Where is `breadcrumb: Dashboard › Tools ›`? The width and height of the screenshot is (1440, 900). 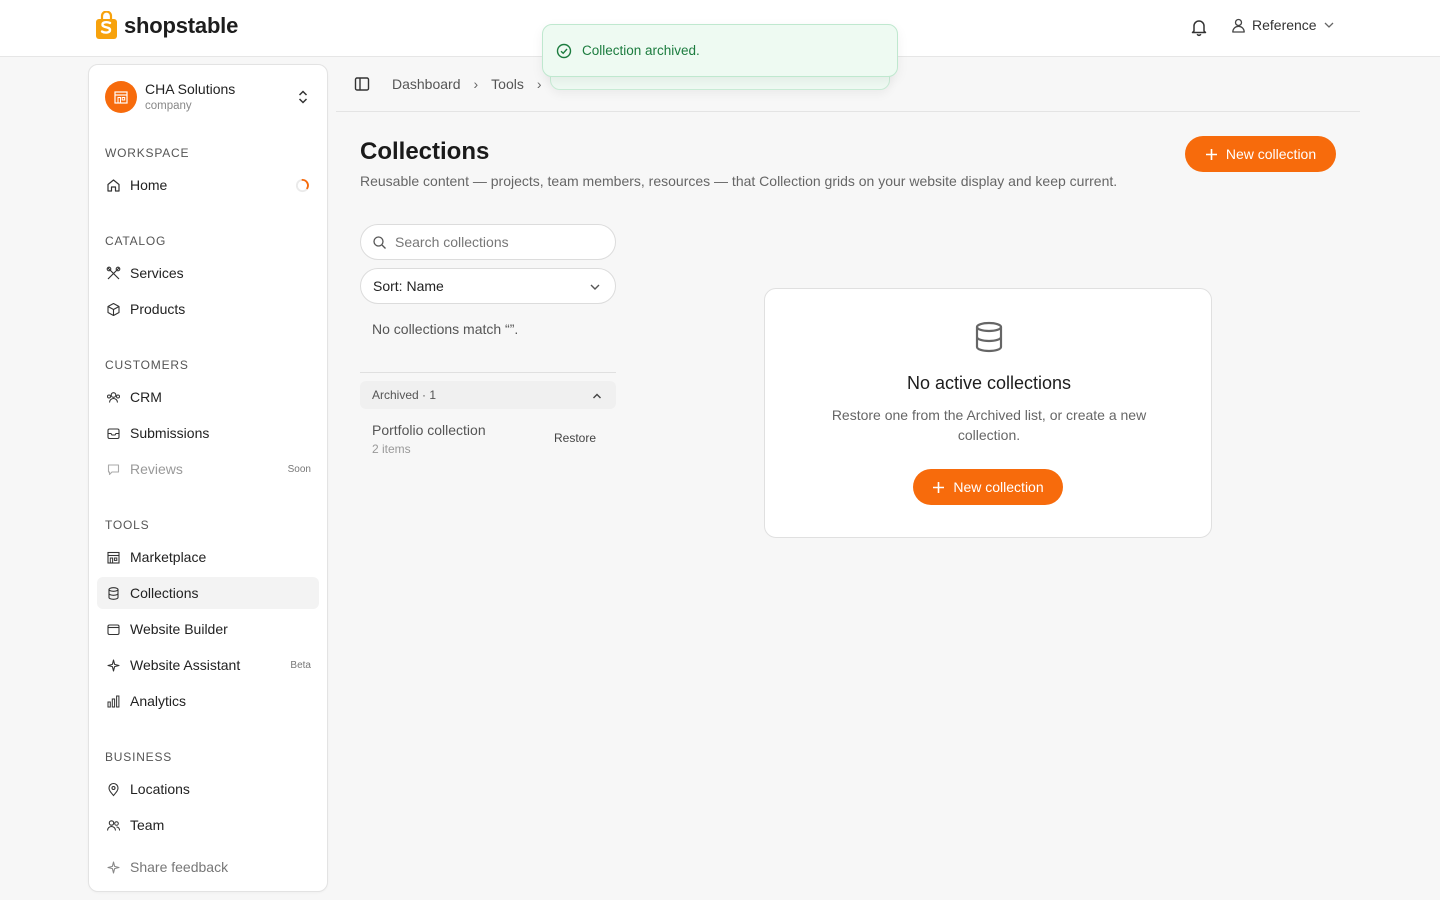
breadcrumb: Dashboard › Tools › is located at coordinates (454, 84).